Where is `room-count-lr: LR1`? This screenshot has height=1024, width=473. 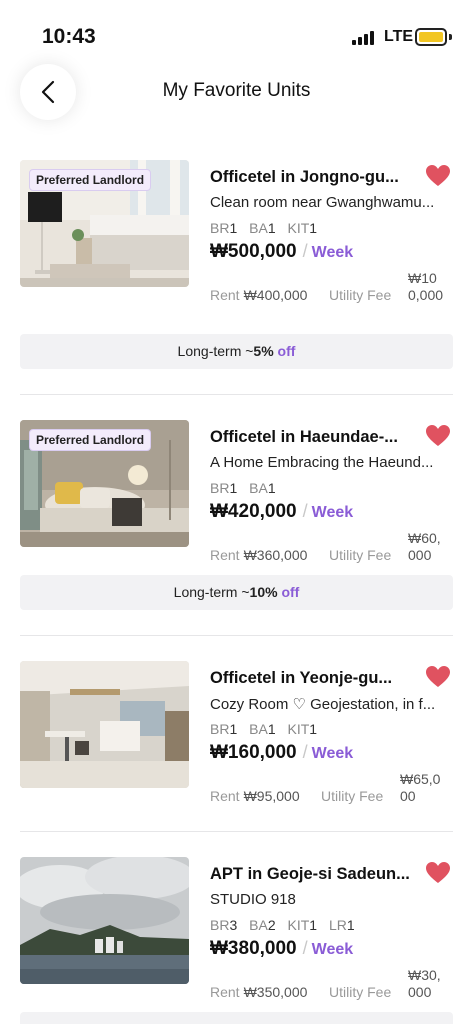 room-count-lr: LR1 is located at coordinates (341, 925).